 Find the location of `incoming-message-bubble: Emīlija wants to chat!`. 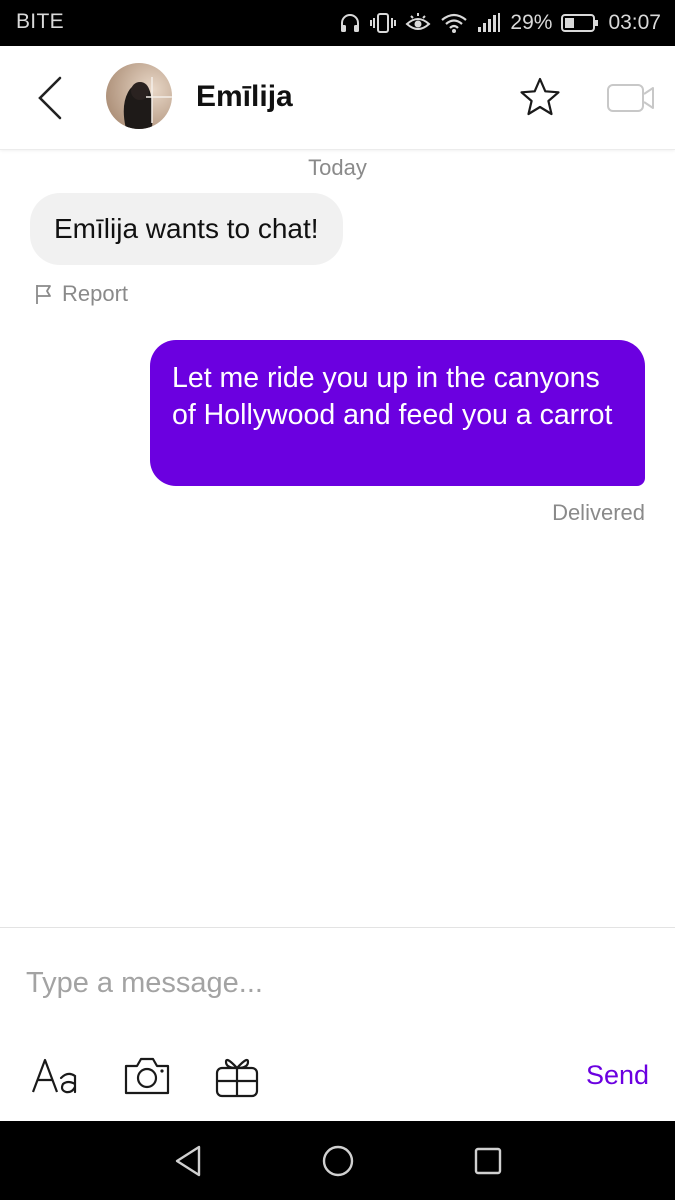

incoming-message-bubble: Emīlija wants to chat! is located at coordinates (186, 229).